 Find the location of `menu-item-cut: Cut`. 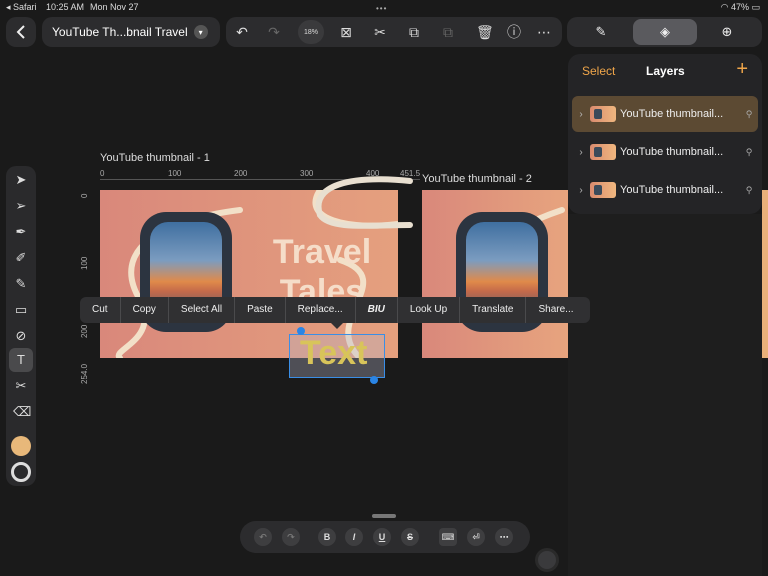

menu-item-cut: Cut is located at coordinates (100, 310).